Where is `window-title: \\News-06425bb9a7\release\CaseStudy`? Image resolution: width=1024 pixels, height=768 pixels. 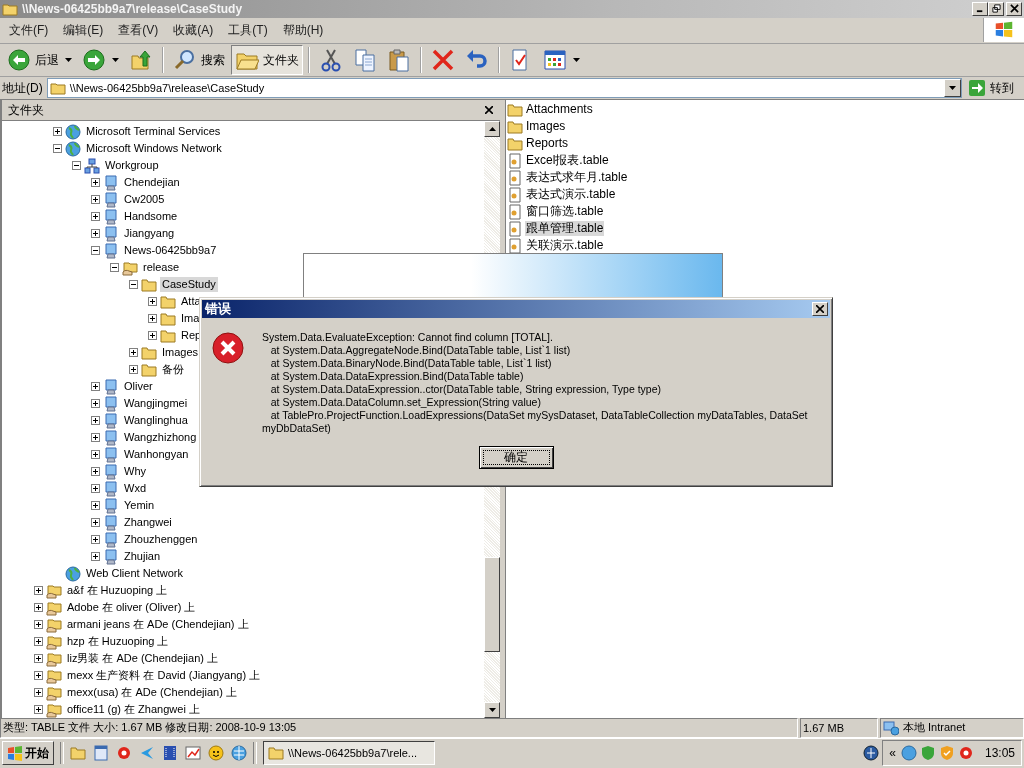
window-title: \\News-06425bb9a7\release\CaseStudy is located at coordinates (133, 8).